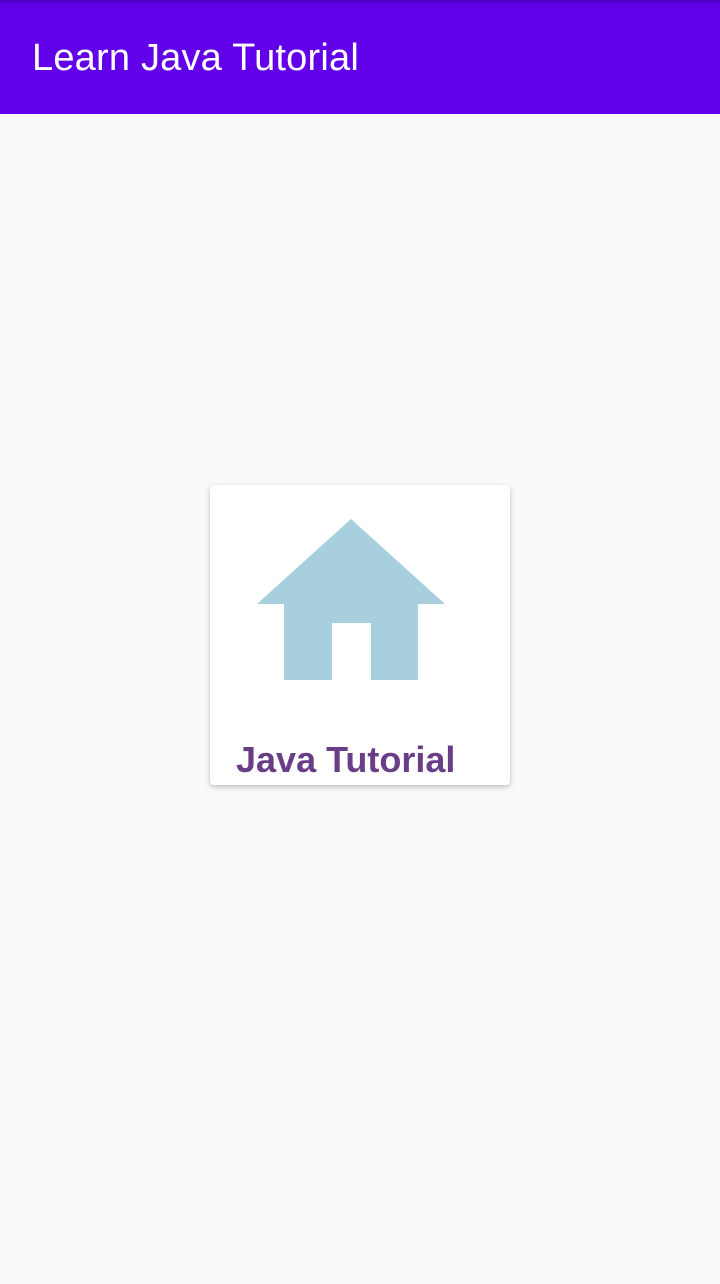  What do you see at coordinates (195, 58) in the screenshot?
I see `app-title: Learn Java Tutorial` at bounding box center [195, 58].